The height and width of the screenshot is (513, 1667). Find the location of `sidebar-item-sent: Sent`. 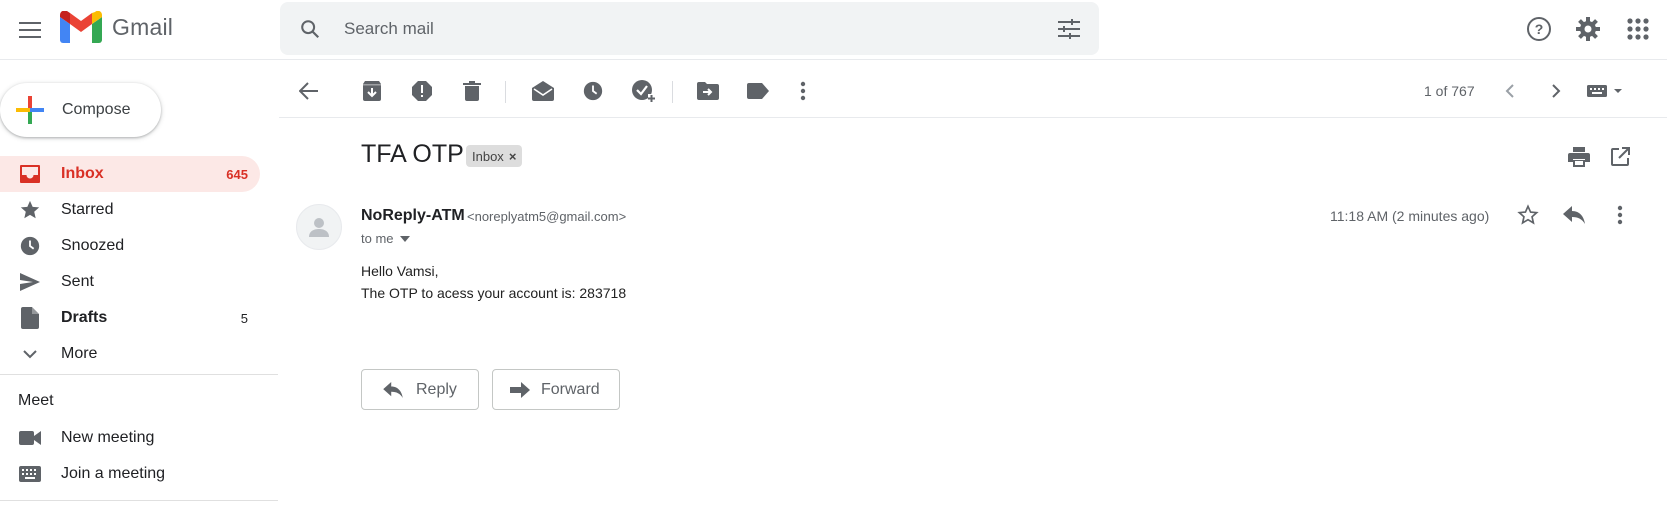

sidebar-item-sent: Sent is located at coordinates (130, 282).